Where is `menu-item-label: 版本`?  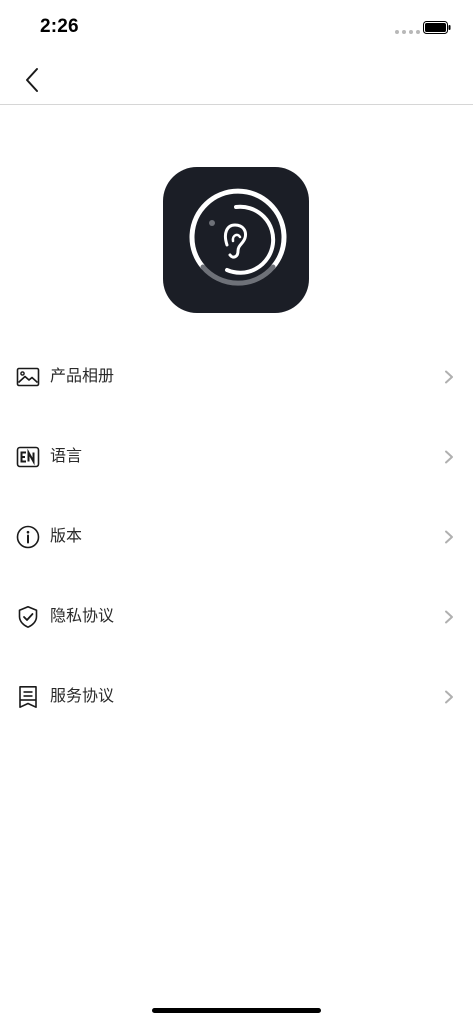 menu-item-label: 版本 is located at coordinates (66, 536).